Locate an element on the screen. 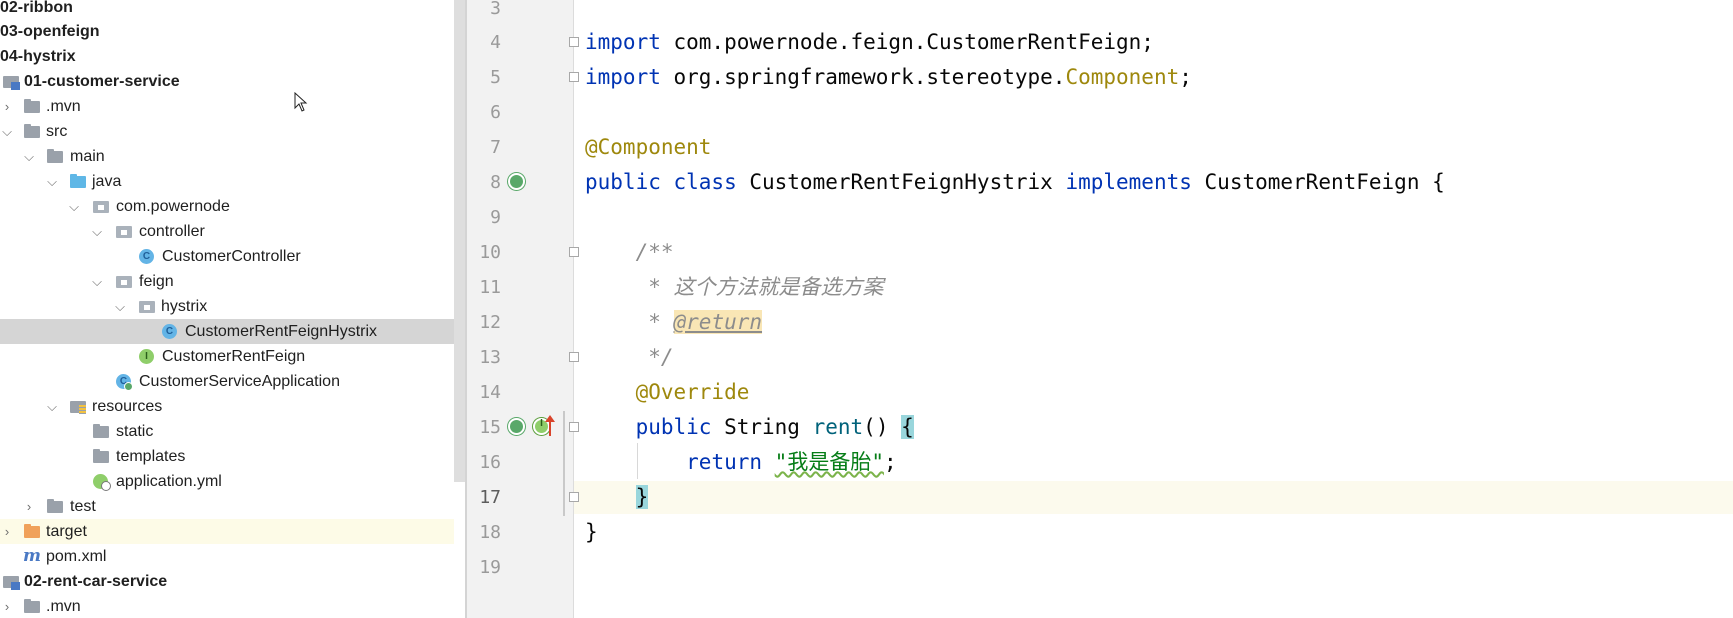 The image size is (1733, 618). code-line-7: @Component is located at coordinates (648, 147).